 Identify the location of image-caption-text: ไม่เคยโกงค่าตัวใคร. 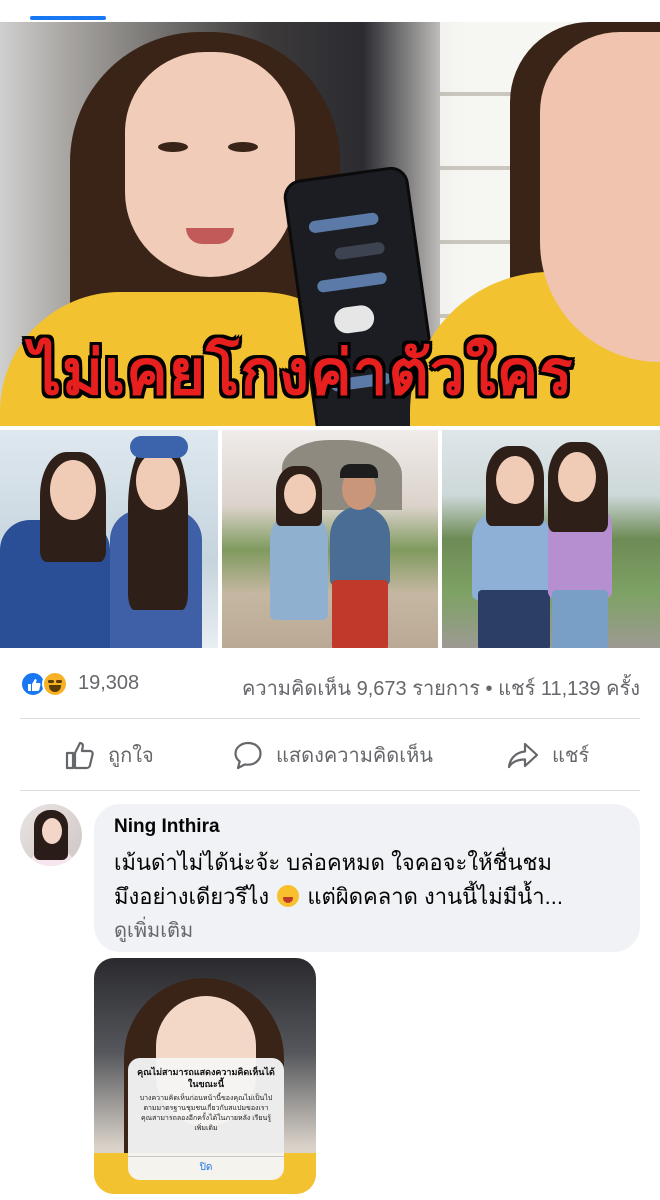
(302, 373).